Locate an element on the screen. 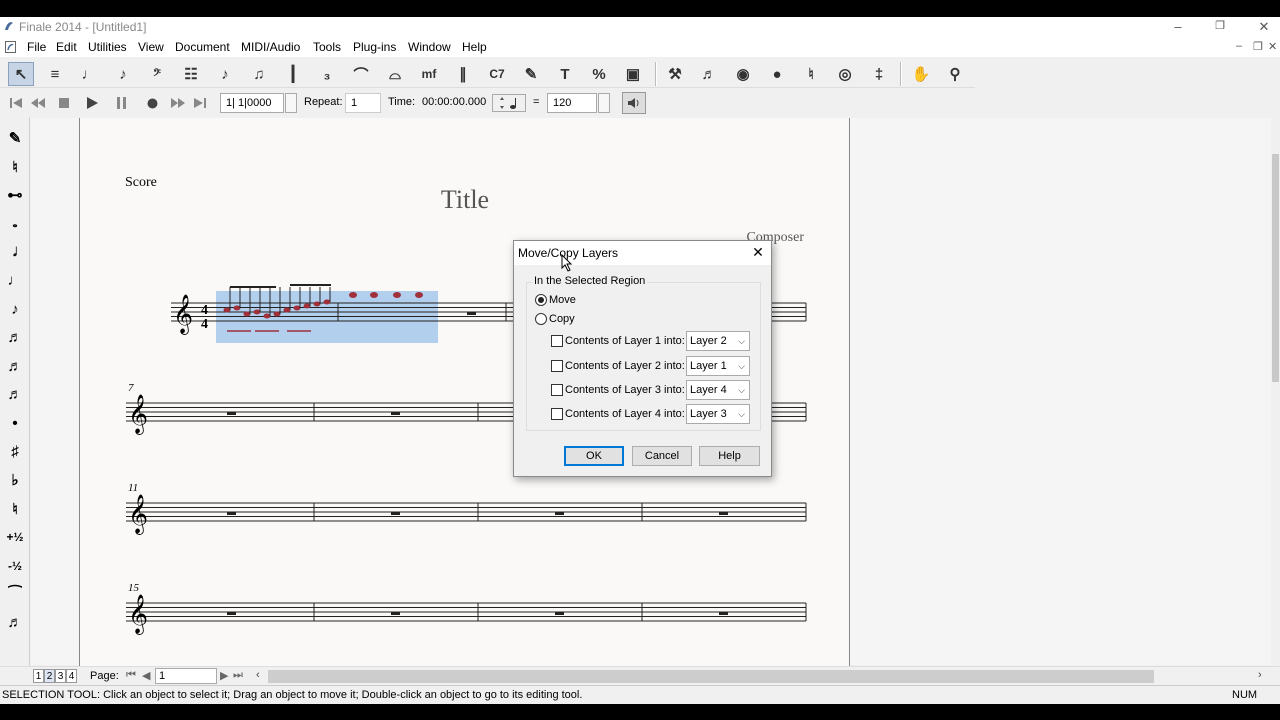 This screenshot has height=720, width=1280. midi-tool-icon: ♬ is located at coordinates (709, 74).